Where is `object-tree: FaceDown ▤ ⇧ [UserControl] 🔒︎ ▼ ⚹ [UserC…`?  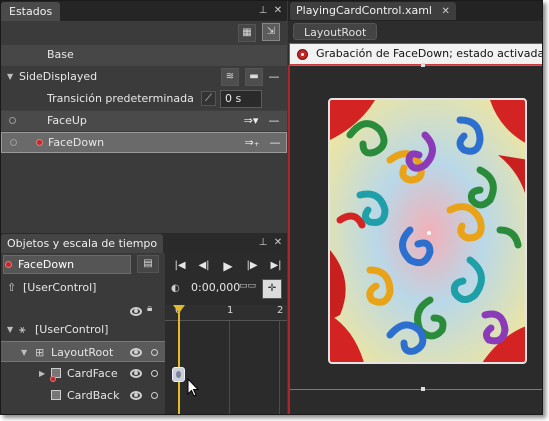
object-tree: FaceDown ▤ ⇧ [UserControl] 🔒︎ ▼ ⚹ [UserC… is located at coordinates (83, 333).